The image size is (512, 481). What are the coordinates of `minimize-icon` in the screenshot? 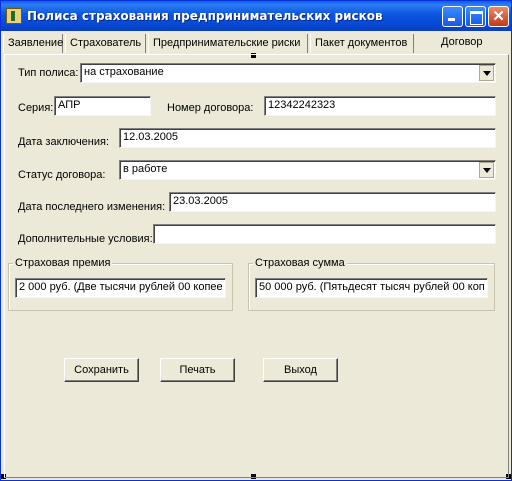 It's located at (452, 16).